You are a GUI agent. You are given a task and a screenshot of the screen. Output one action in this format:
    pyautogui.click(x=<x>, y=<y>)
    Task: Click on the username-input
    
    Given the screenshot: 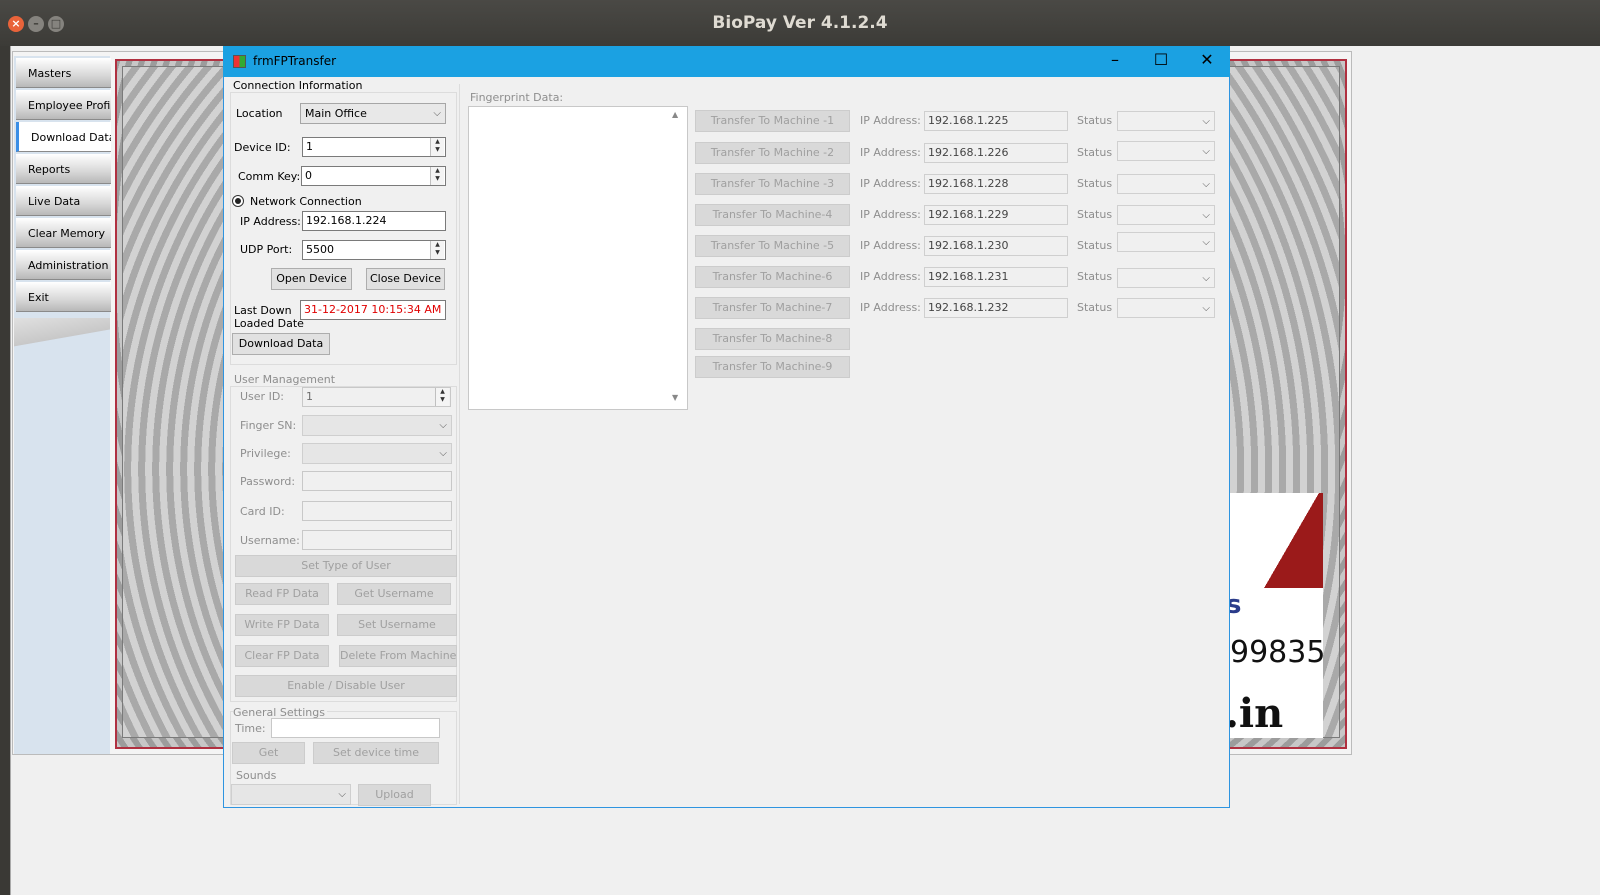 What is the action you would take?
    pyautogui.click(x=377, y=540)
    